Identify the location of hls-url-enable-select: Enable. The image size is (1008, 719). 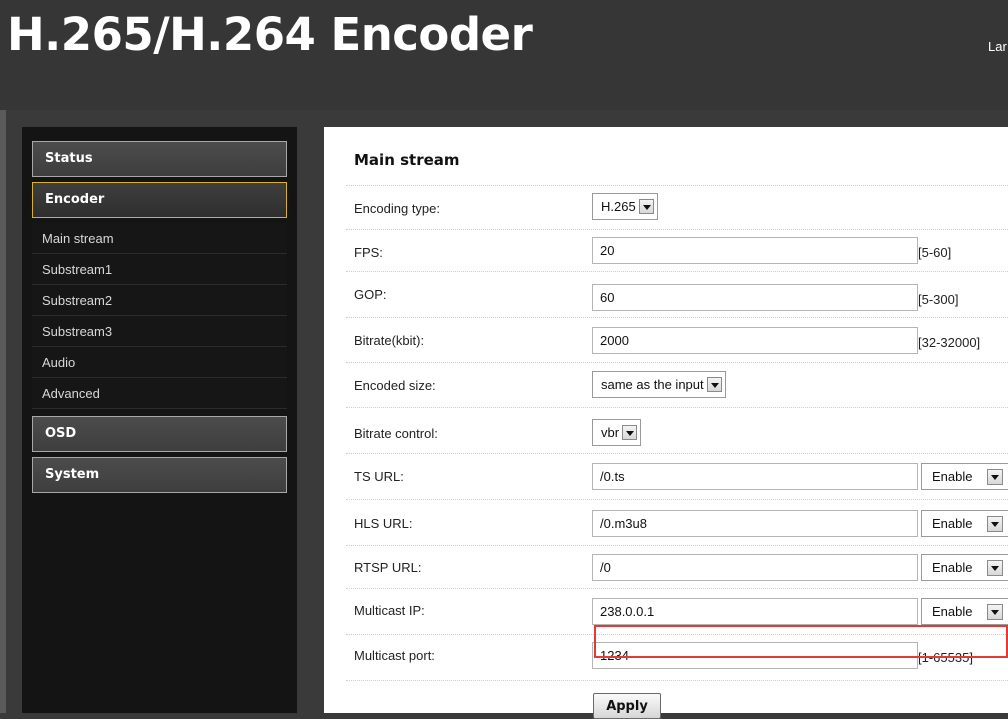
(964, 523).